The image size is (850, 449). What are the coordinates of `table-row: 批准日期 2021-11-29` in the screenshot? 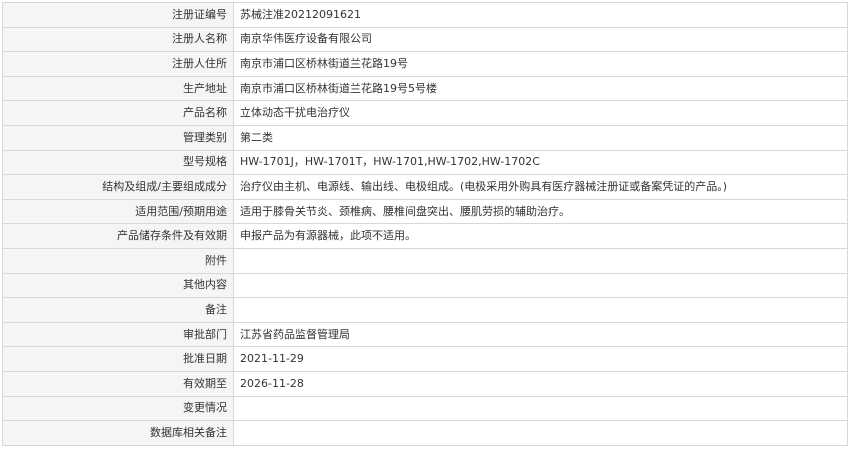 It's located at (425, 359).